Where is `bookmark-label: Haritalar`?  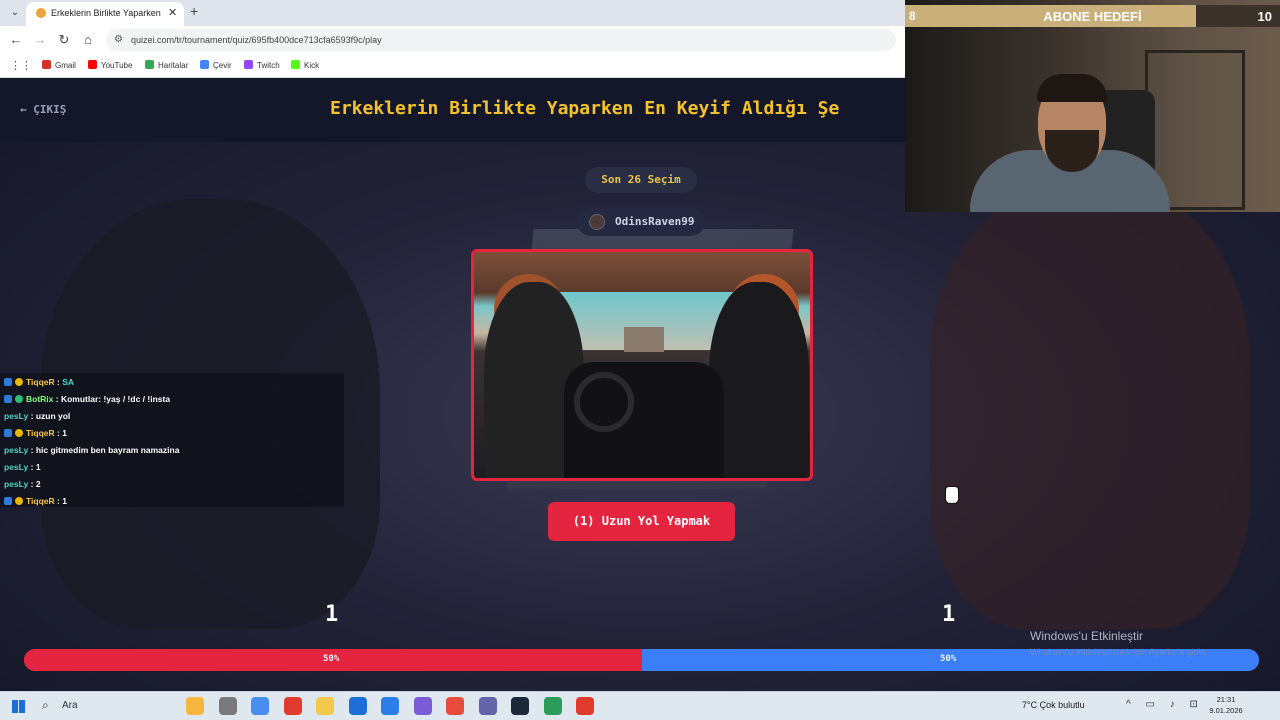 bookmark-label: Haritalar is located at coordinates (173, 65).